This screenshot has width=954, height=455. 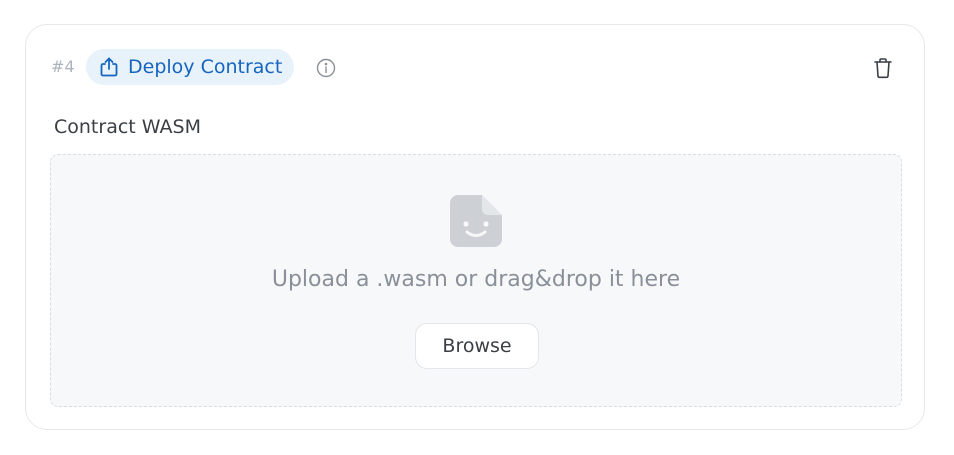 I want to click on delete-operation-button, so click(x=883, y=68).